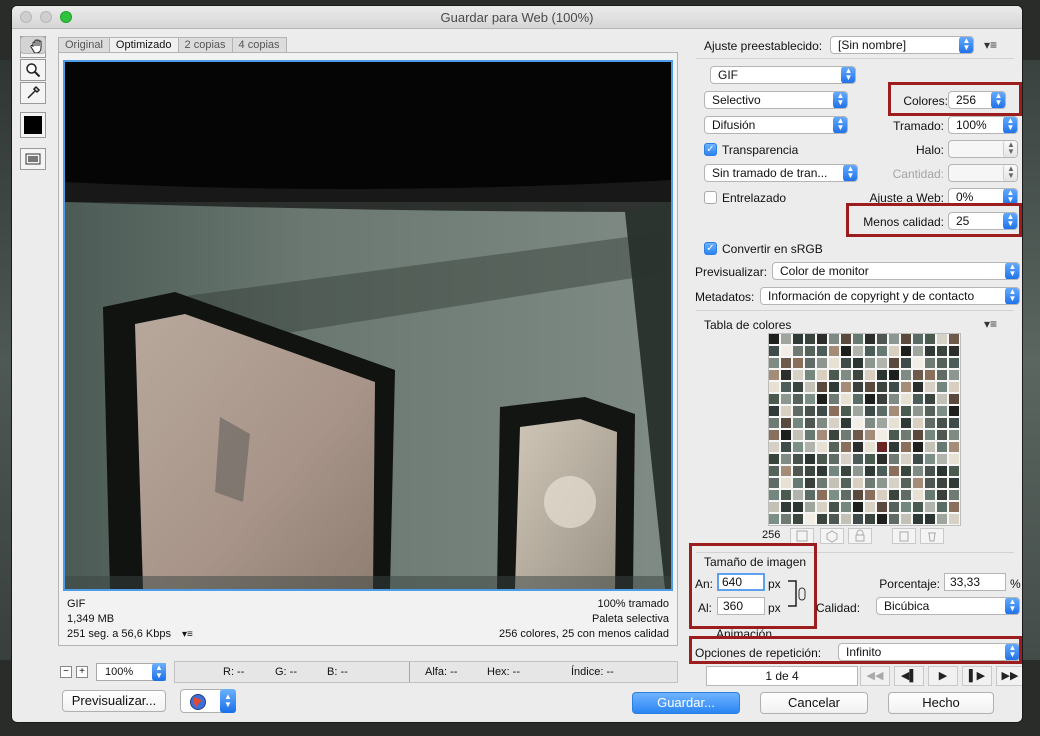 The image size is (1040, 736). Describe the element at coordinates (710, 248) in the screenshot. I see `convert-srgb-checkbox: ✓` at that location.